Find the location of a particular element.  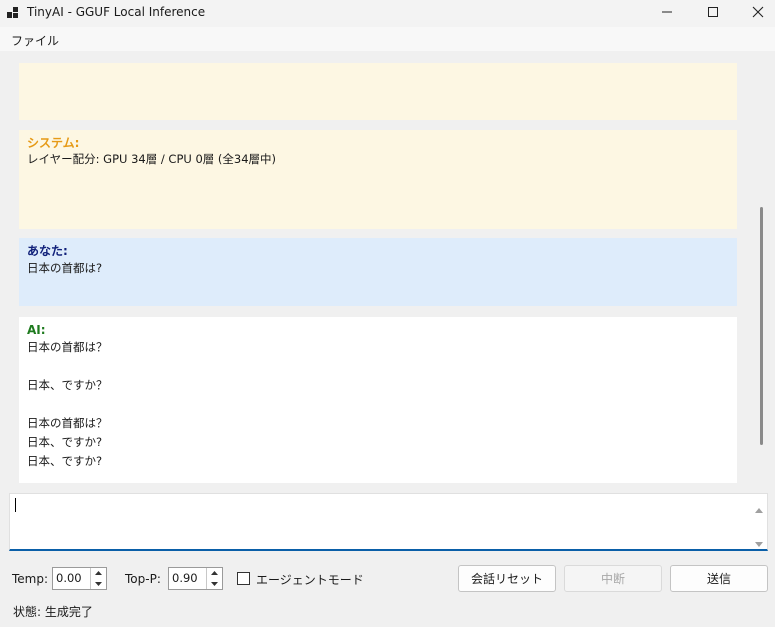

temp-decrease-icon is located at coordinates (98, 584).